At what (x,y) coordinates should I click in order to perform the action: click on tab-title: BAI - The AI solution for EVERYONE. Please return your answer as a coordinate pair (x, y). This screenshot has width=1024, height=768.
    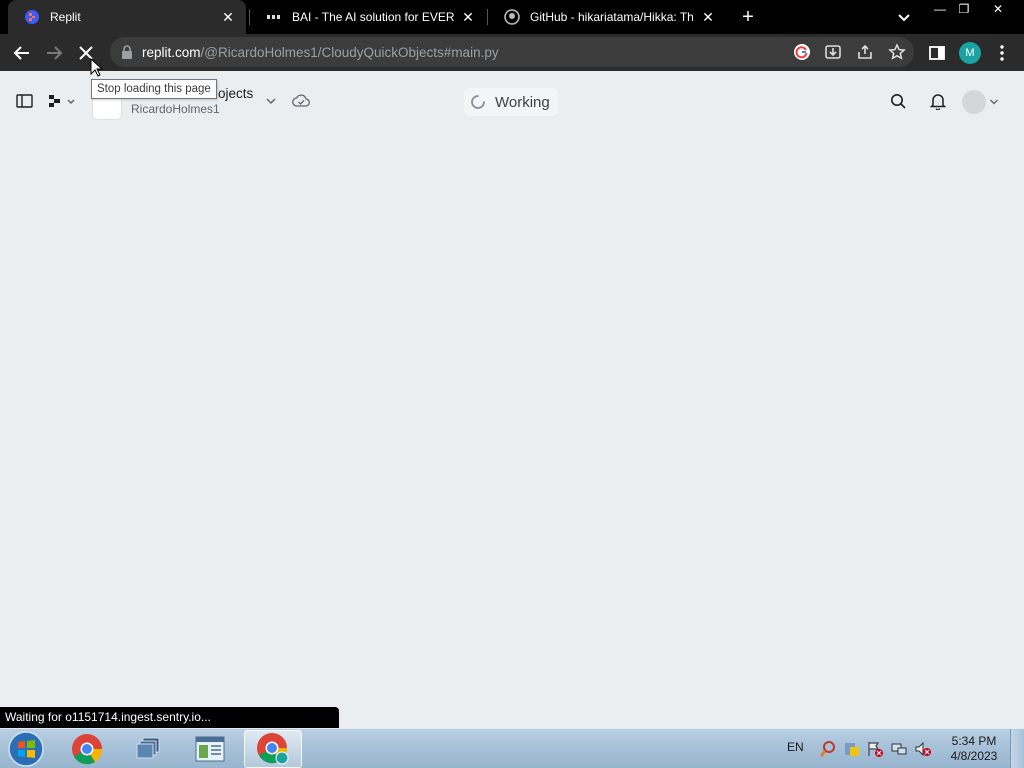
    Looking at the image, I should click on (373, 17).